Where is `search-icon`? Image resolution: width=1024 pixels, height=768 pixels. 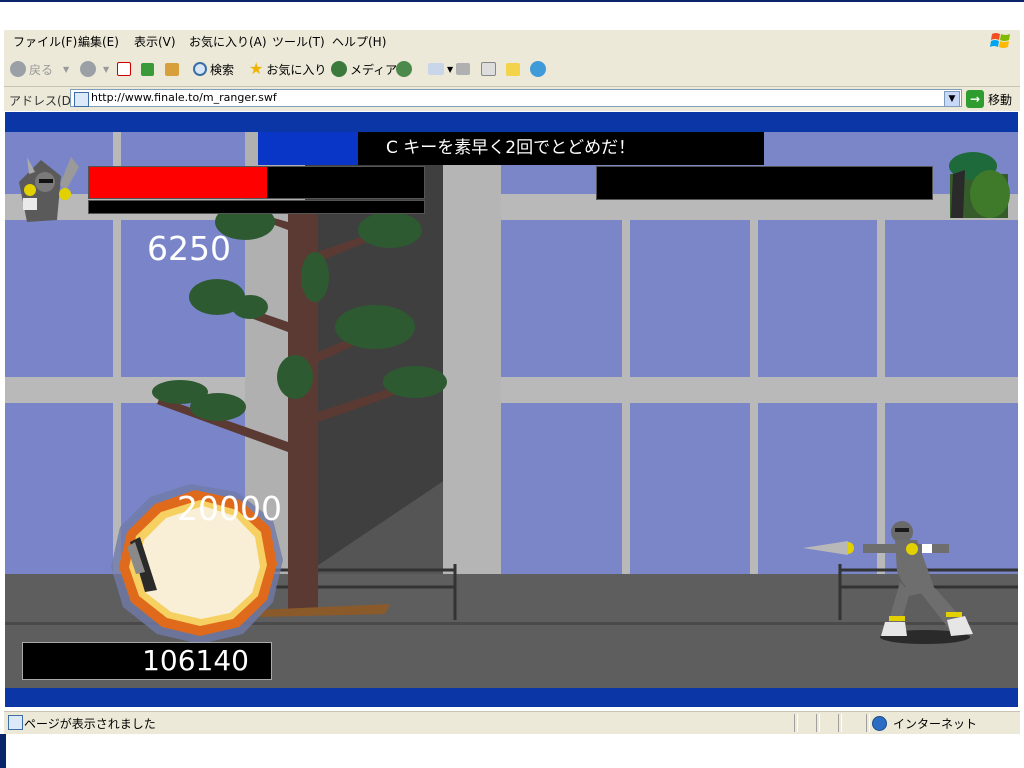 search-icon is located at coordinates (200, 69).